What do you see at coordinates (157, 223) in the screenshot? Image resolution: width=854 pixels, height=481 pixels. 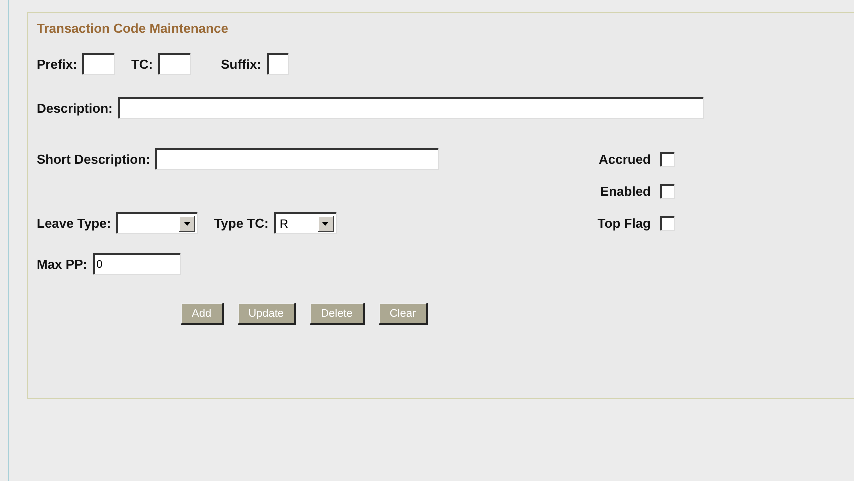 I see `dropdown` at bounding box center [157, 223].